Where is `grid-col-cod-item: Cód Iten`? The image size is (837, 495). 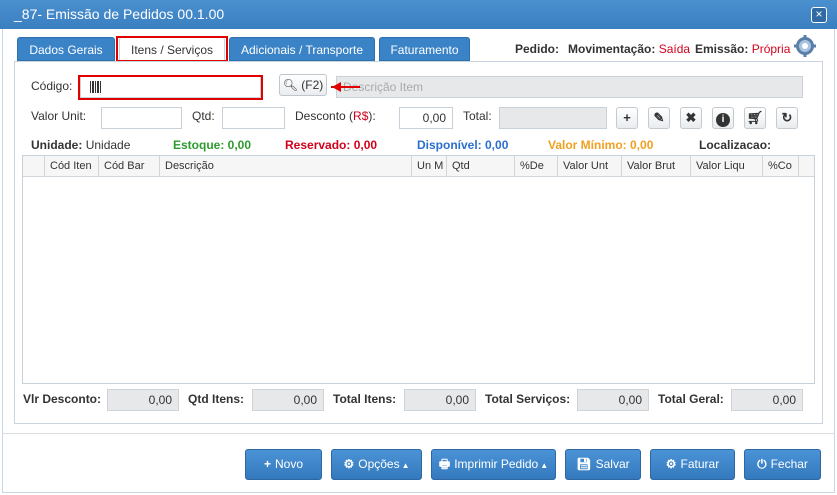
grid-col-cod-item: Cód Iten is located at coordinates (72, 166).